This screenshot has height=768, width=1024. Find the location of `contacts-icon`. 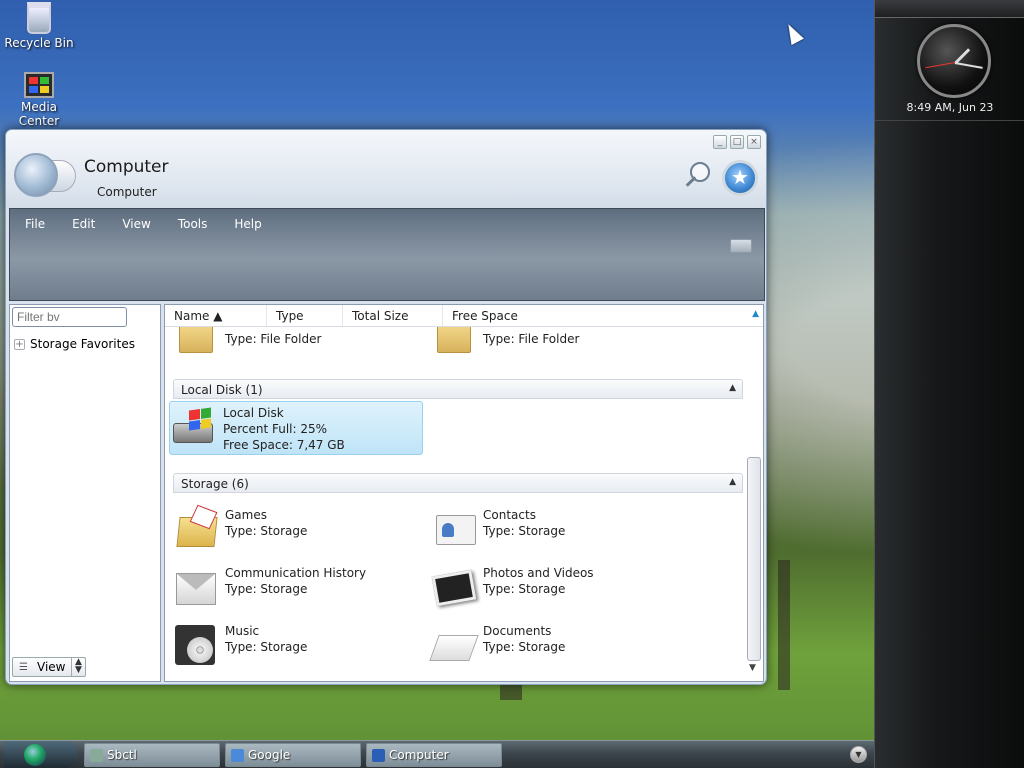

contacts-icon is located at coordinates (454, 530).